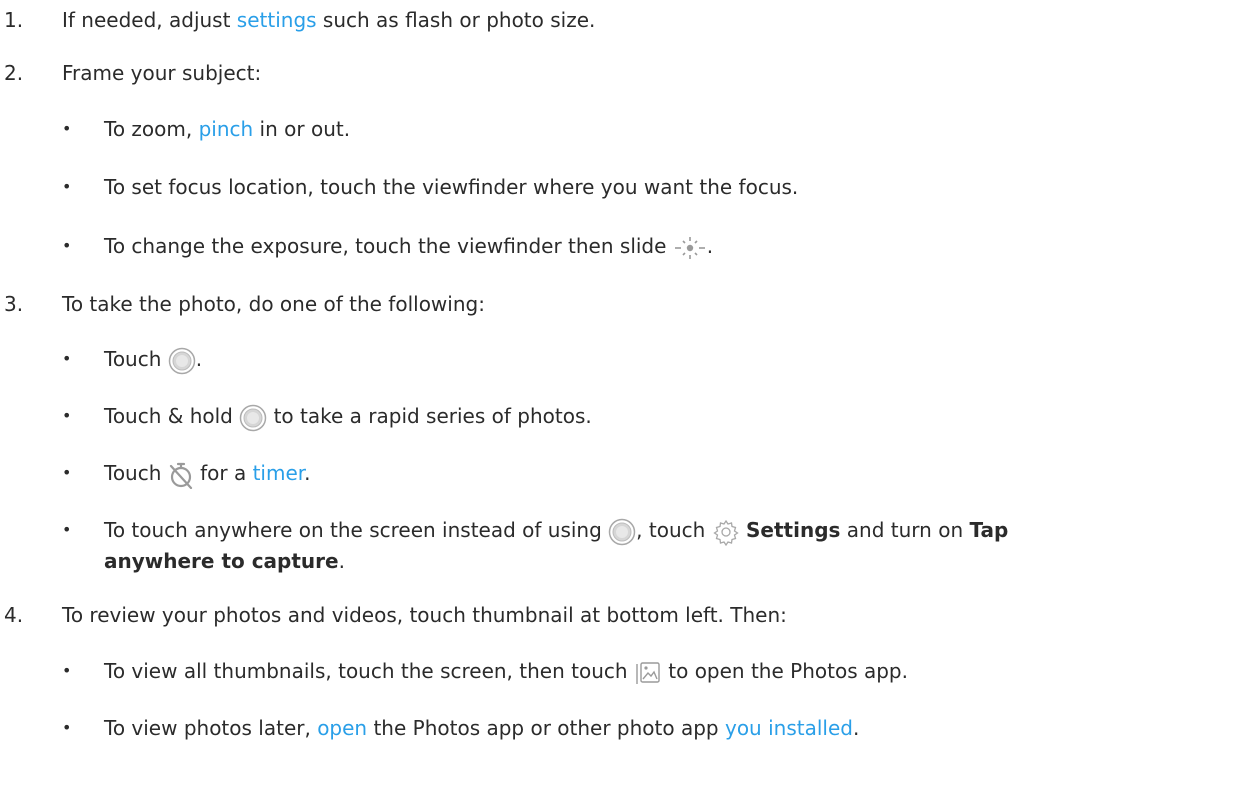 Image resolution: width=1243 pixels, height=785 pixels. I want to click on step-number: 3., so click(14, 304).